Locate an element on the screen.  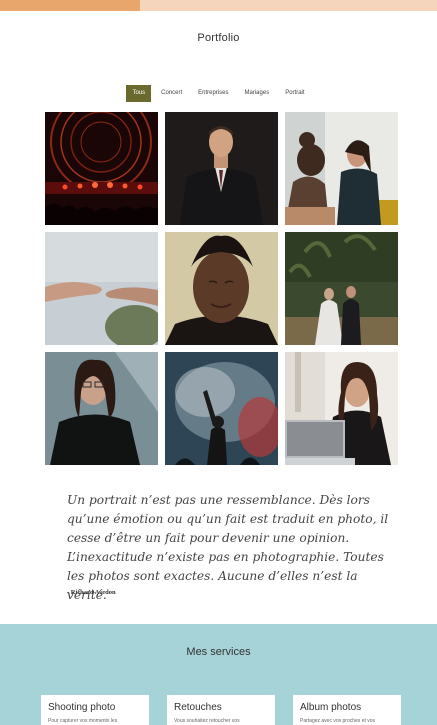
services-title: Mes services is located at coordinates (218, 652).